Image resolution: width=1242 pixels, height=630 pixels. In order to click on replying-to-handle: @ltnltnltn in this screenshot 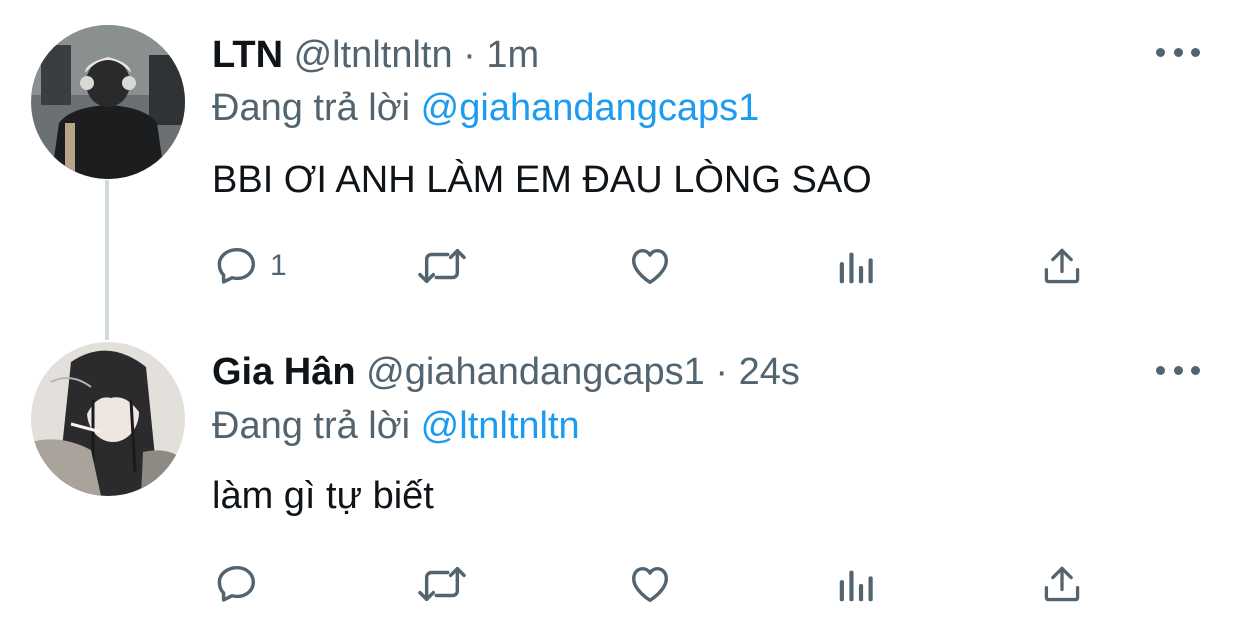, I will do `click(500, 426)`.